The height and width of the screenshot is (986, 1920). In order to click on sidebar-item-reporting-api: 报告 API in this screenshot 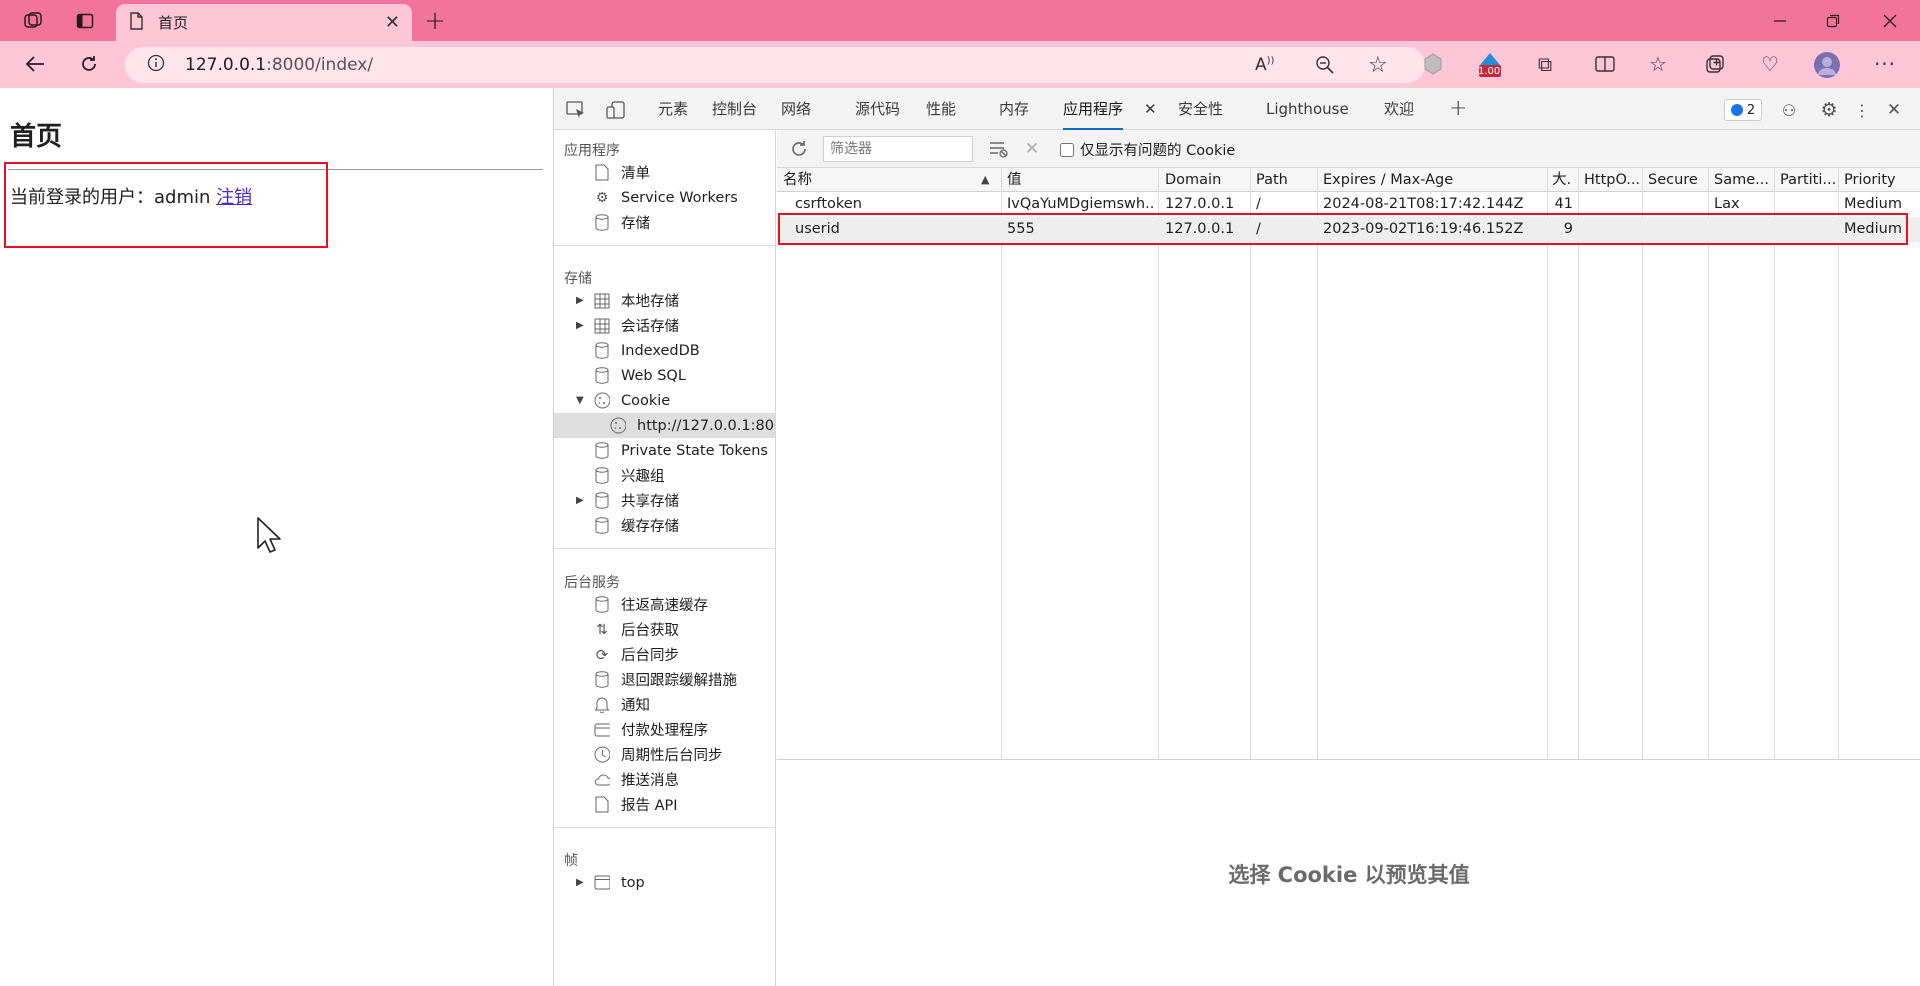, I will do `click(664, 804)`.